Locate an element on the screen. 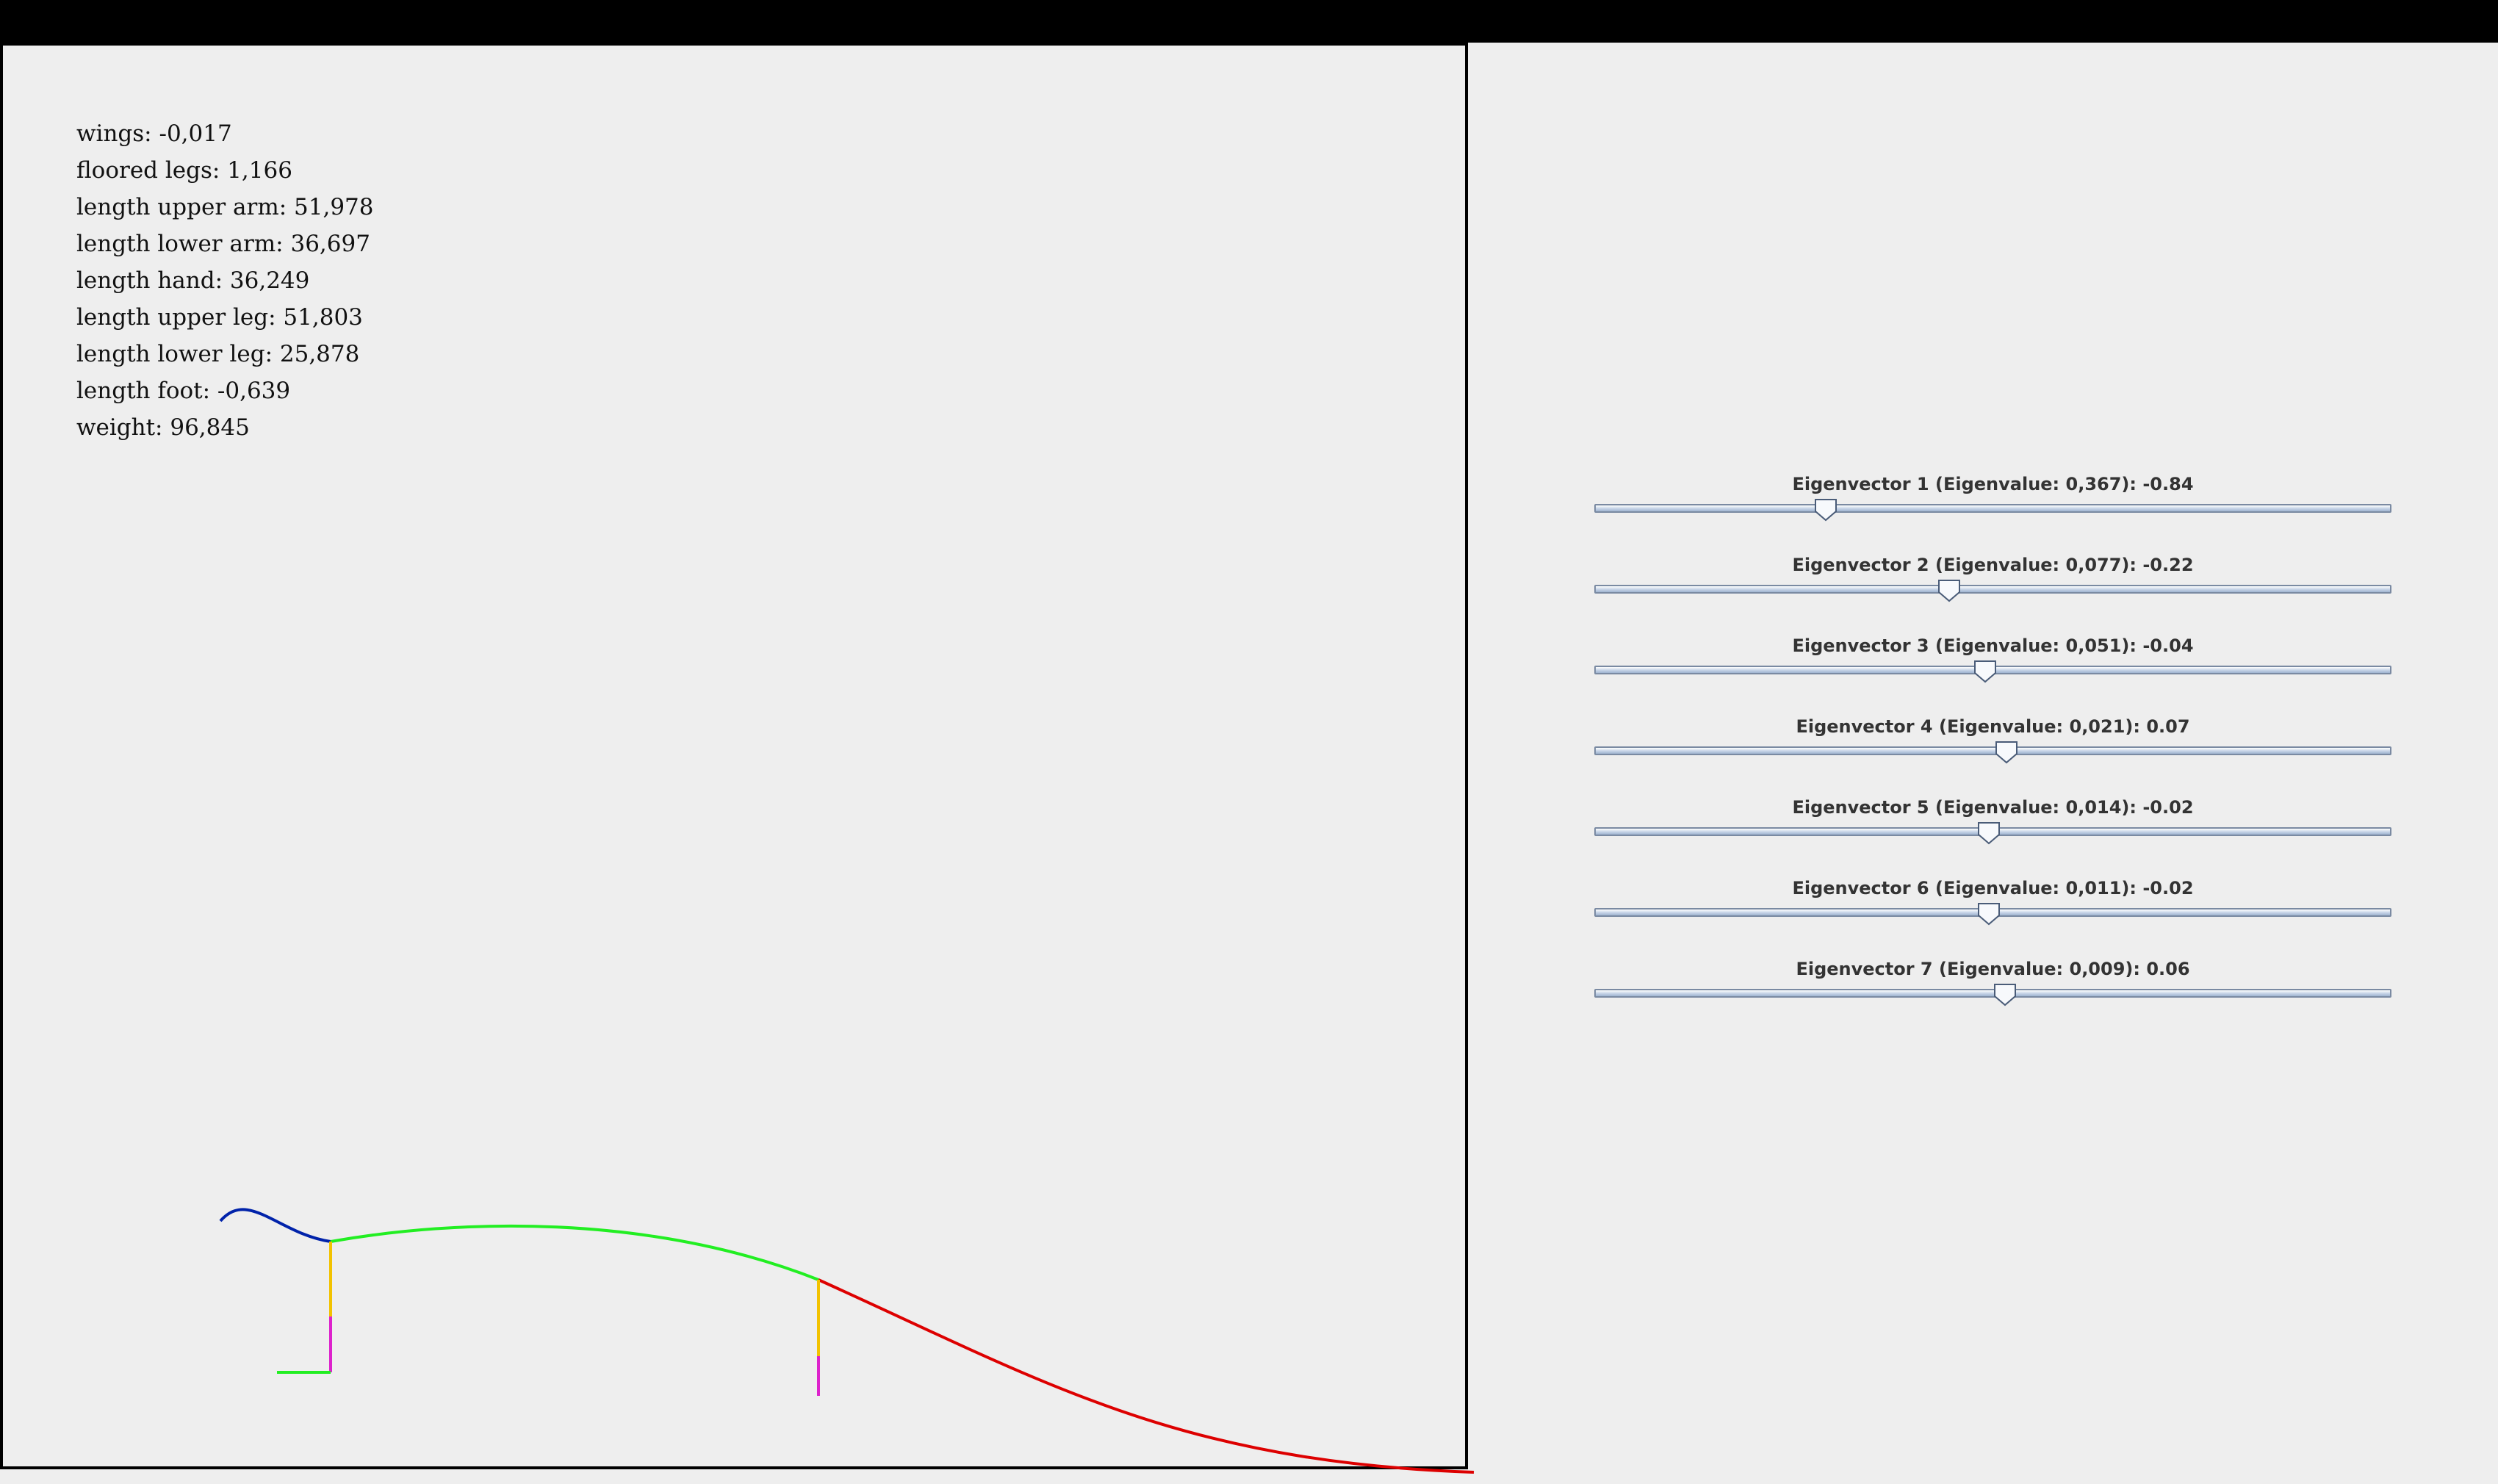  stat-length-lower-arm: length lower arm: 36,697 is located at coordinates (223, 244).